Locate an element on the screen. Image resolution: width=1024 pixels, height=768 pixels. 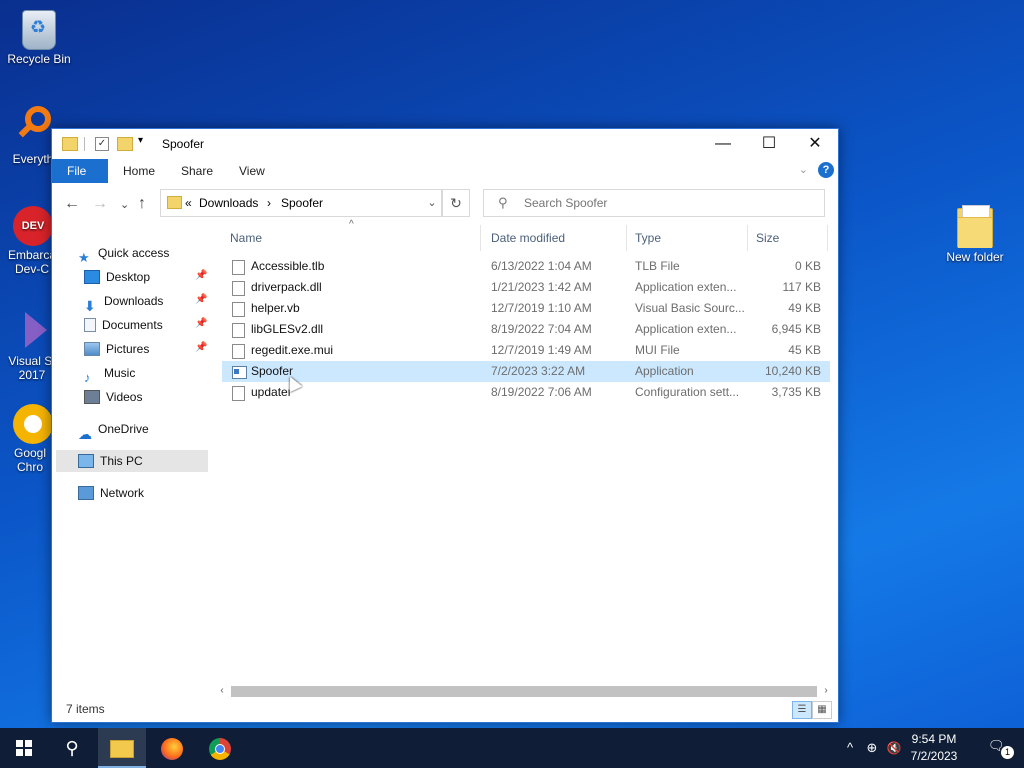
network-icon is located at coordinates (86, 492).